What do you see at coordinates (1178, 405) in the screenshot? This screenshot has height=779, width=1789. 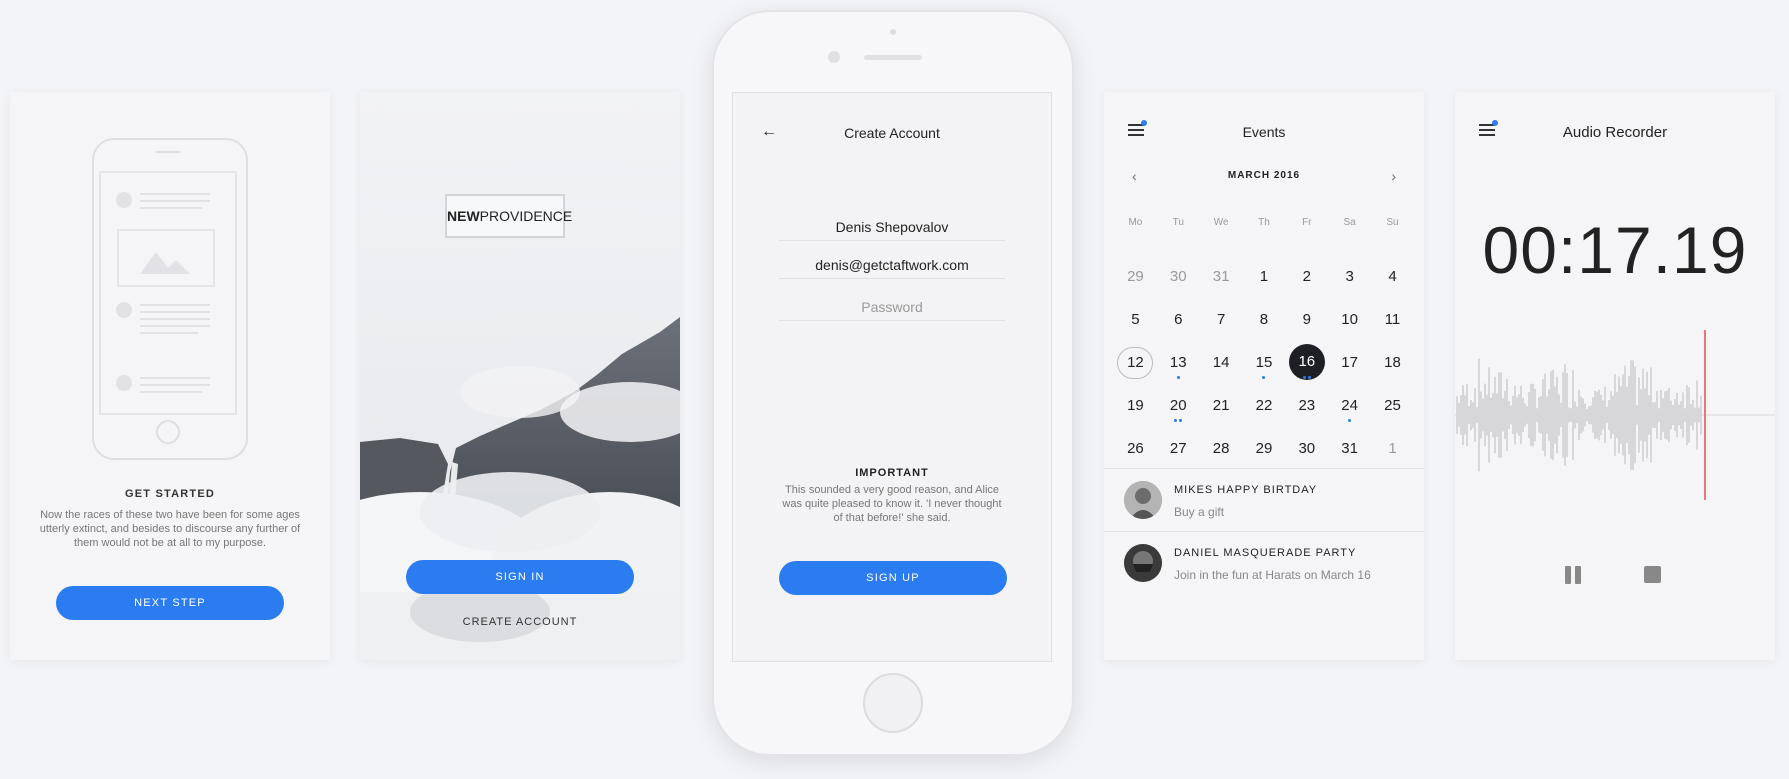 I see `calendar-day: 20` at bounding box center [1178, 405].